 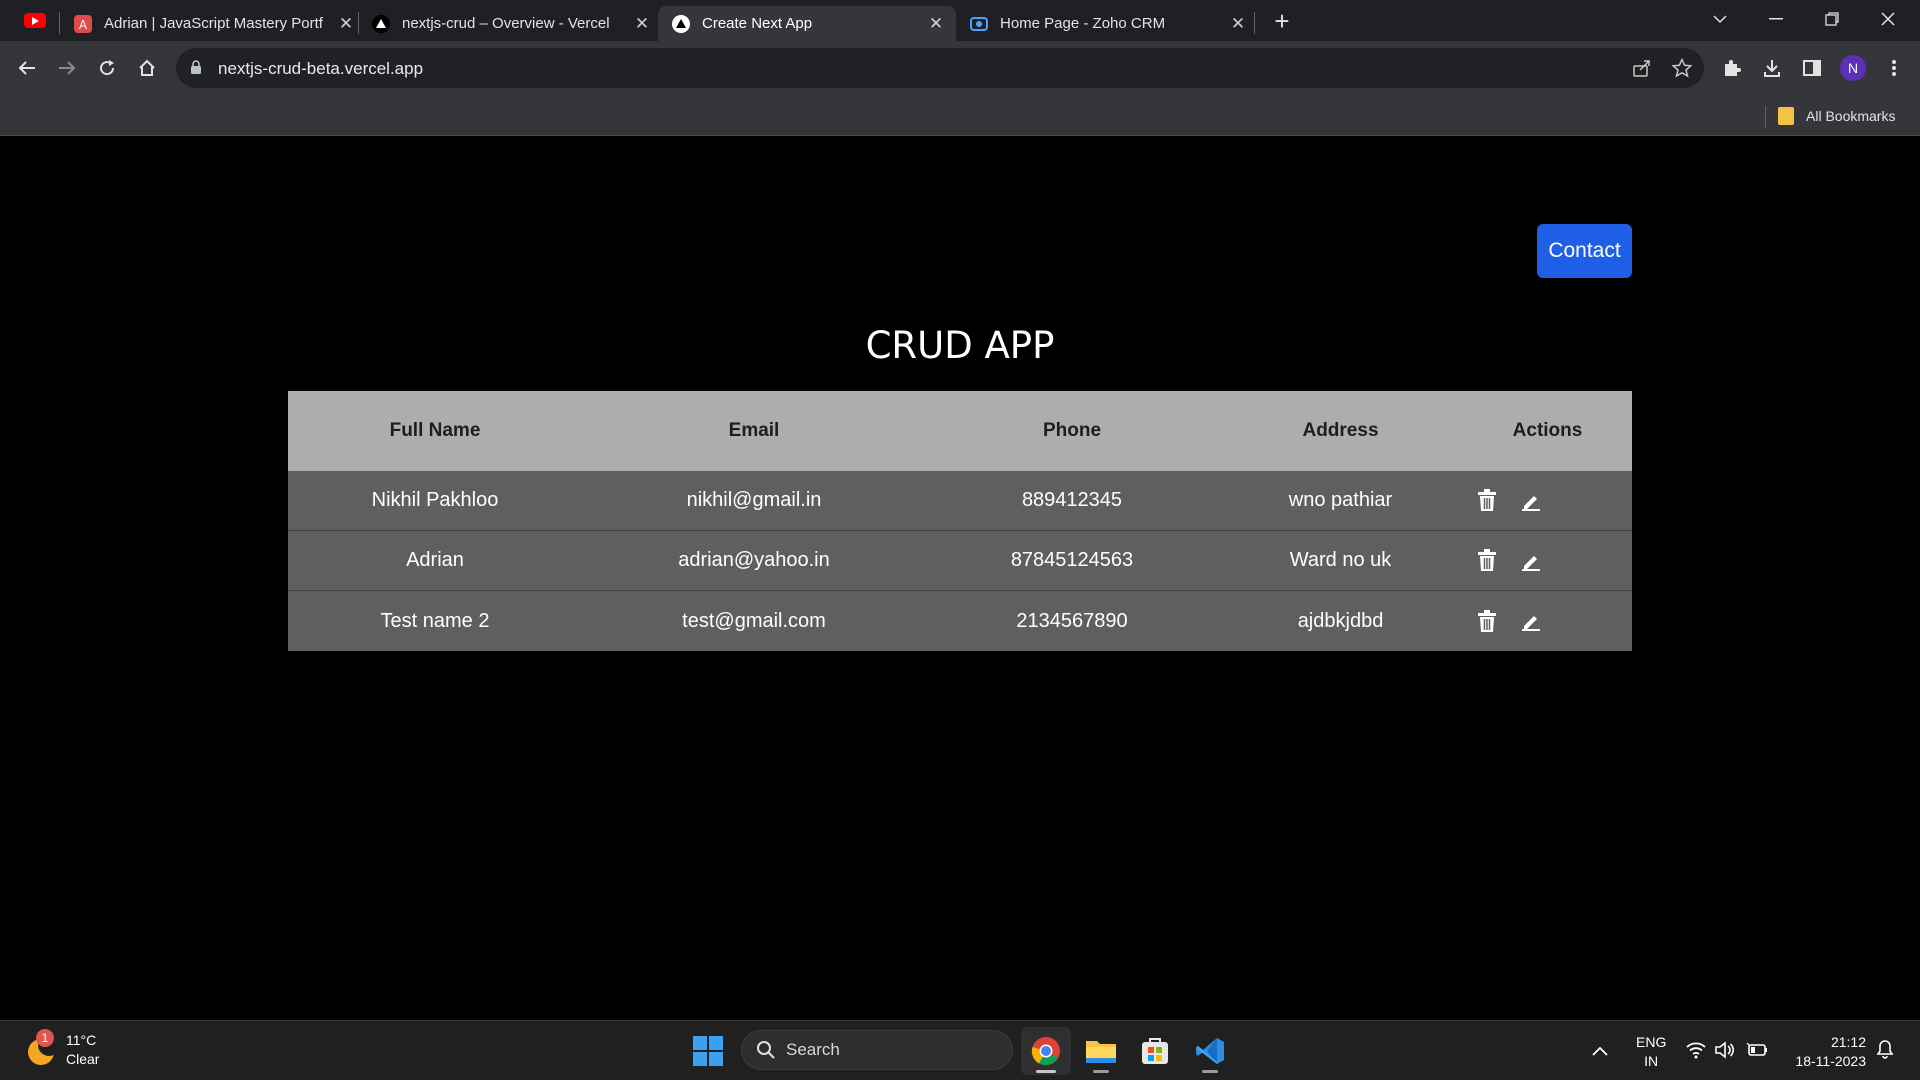 What do you see at coordinates (1072, 430) in the screenshot?
I see `header-phone: Phone` at bounding box center [1072, 430].